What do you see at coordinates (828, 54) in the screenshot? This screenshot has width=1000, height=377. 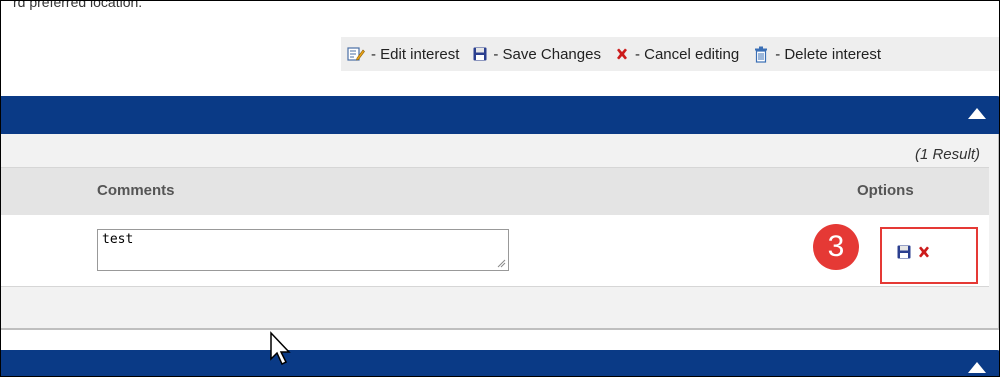 I see `legend-delete-label: - Delete interest` at bounding box center [828, 54].